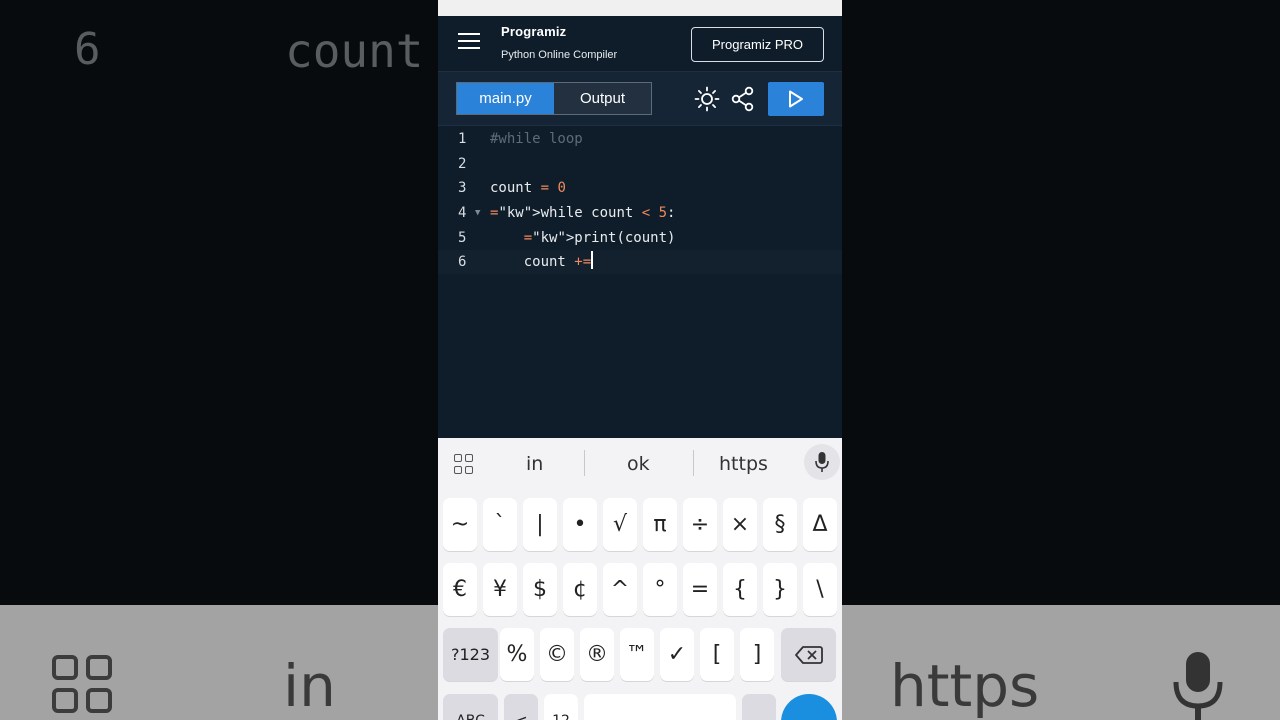 This screenshot has width=1280, height=720. Describe the element at coordinates (640, 8) in the screenshot. I see `status-bar` at that location.